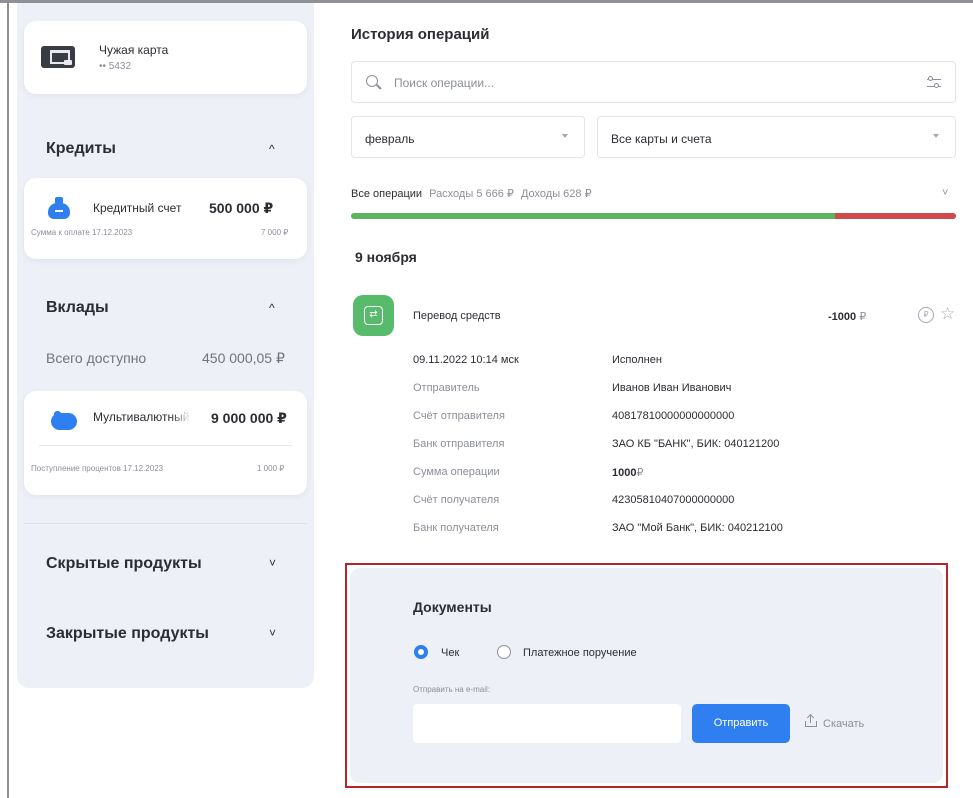  Describe the element at coordinates (450, 653) in the screenshot. I see `radio-receipt-label: Чек` at that location.